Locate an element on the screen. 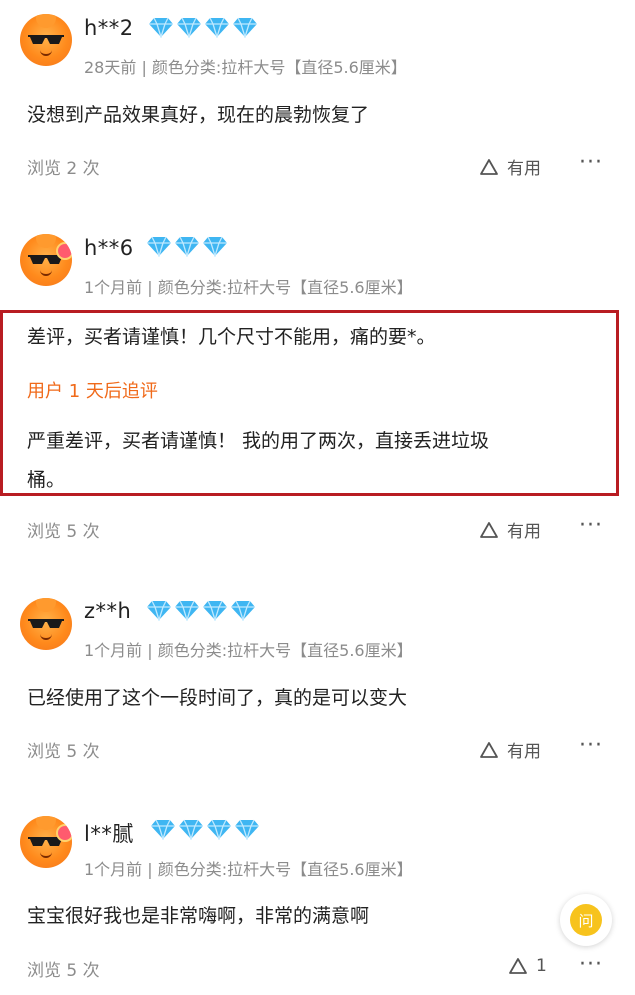 The height and width of the screenshot is (995, 635). review-text: 没想到产品效果真好，现在的晨勃恢复了 is located at coordinates (198, 115).